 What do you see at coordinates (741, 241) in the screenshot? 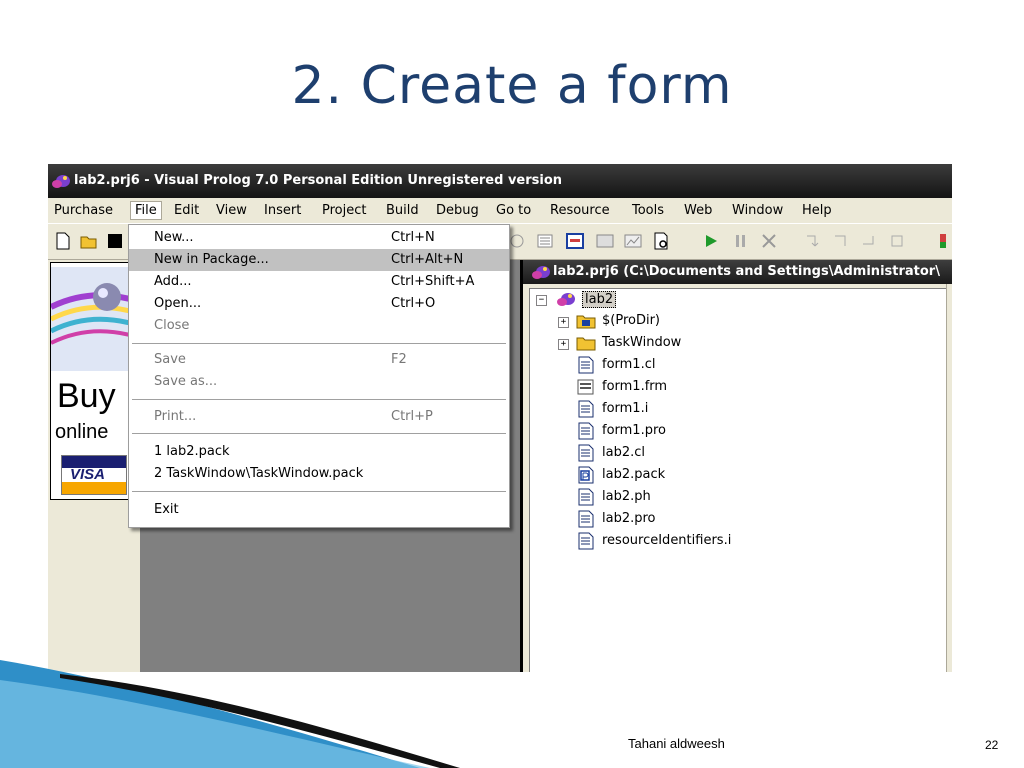
I see `pause-icon` at bounding box center [741, 241].